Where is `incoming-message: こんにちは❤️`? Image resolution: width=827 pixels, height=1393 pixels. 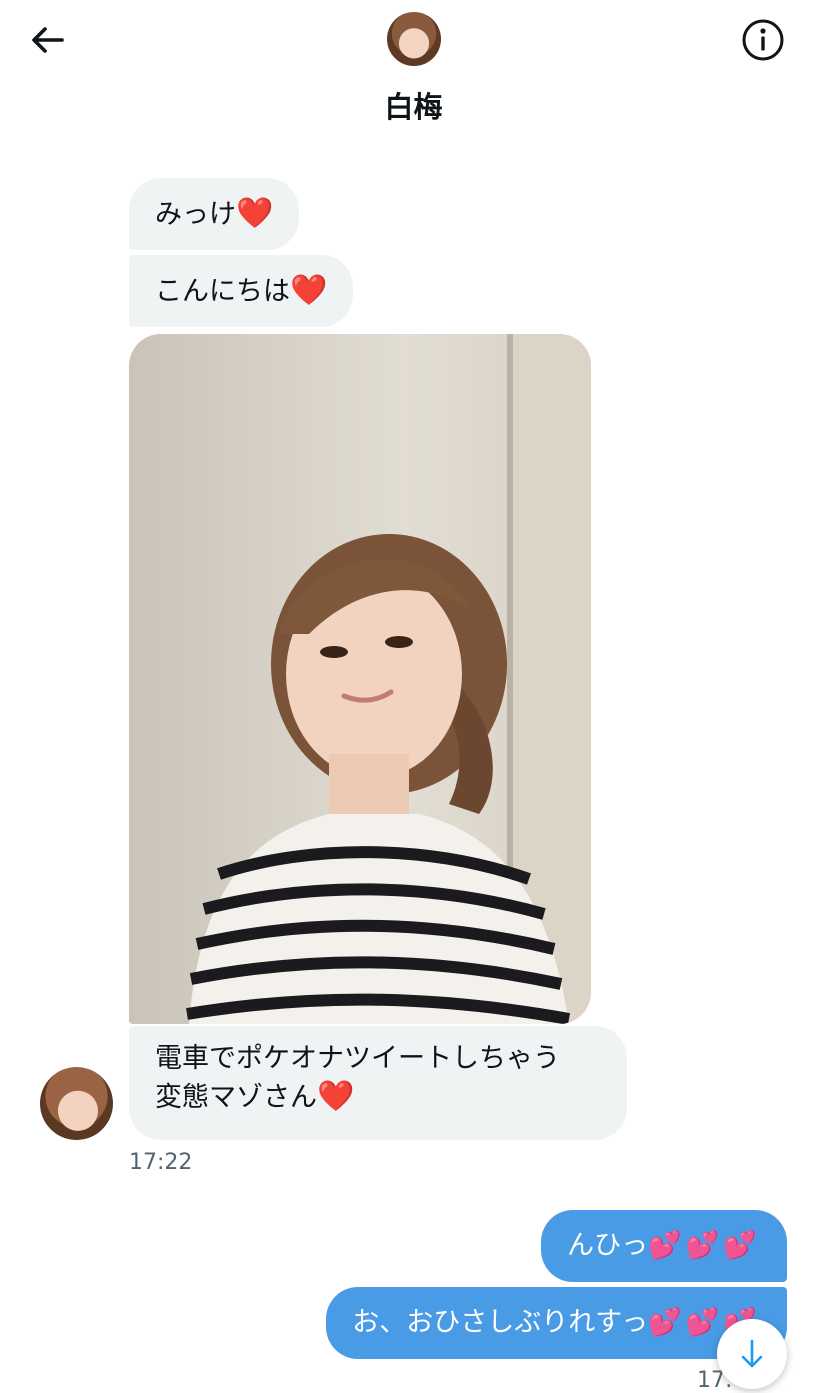
incoming-message: こんにちは❤️ is located at coordinates (241, 291).